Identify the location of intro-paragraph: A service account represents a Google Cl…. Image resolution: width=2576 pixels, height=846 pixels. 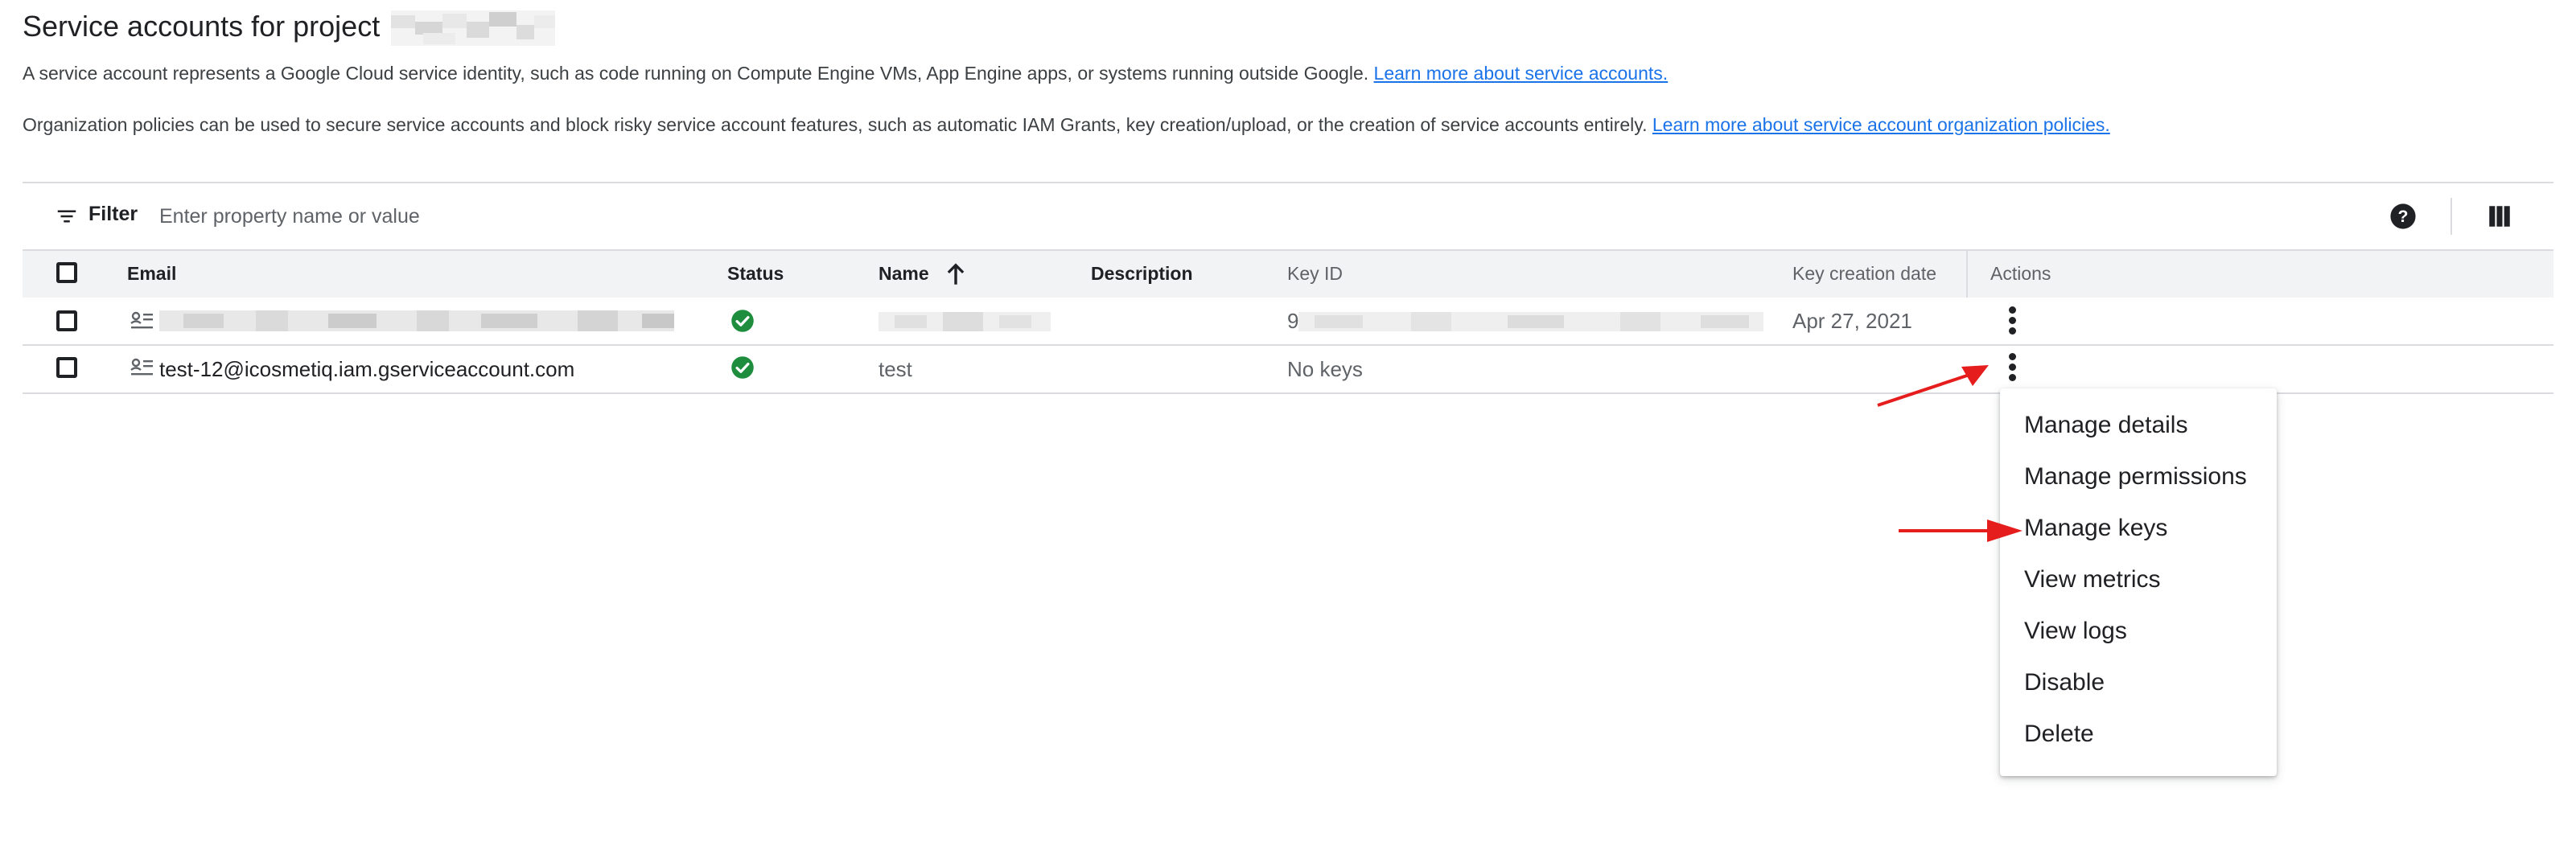
(845, 73).